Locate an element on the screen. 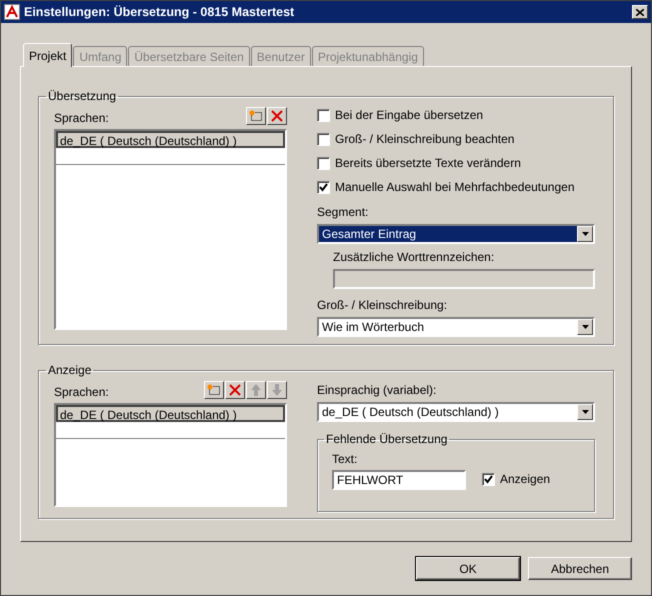 Image resolution: width=652 pixels, height=596 pixels. close-icon is located at coordinates (640, 12).